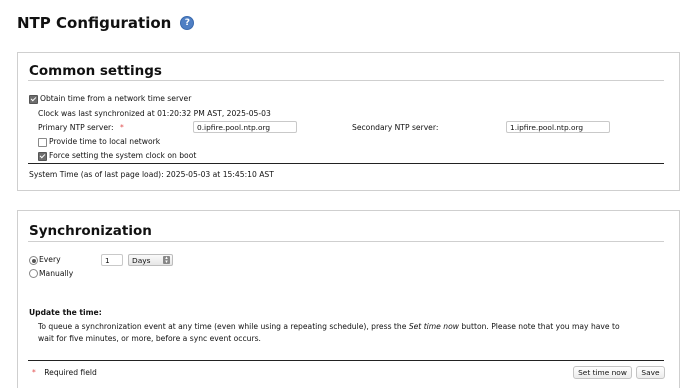 This screenshot has height=388, width=690. I want to click on common-settings-heading: Common settings, so click(95, 71).